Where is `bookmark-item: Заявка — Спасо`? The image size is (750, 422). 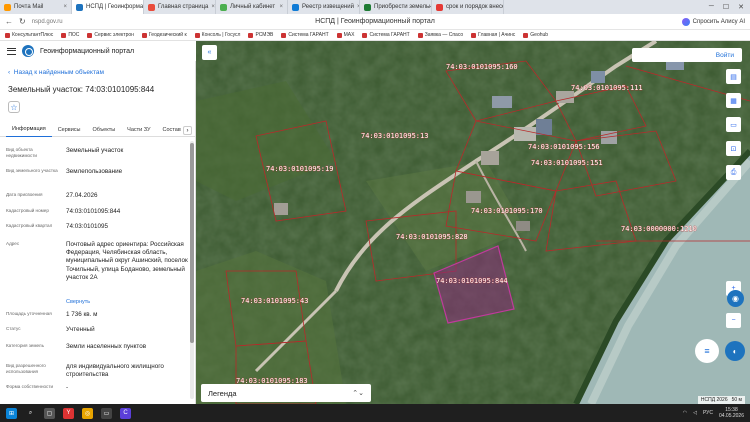
bookmark-item: Заявка — Спасо is located at coordinates (440, 35).